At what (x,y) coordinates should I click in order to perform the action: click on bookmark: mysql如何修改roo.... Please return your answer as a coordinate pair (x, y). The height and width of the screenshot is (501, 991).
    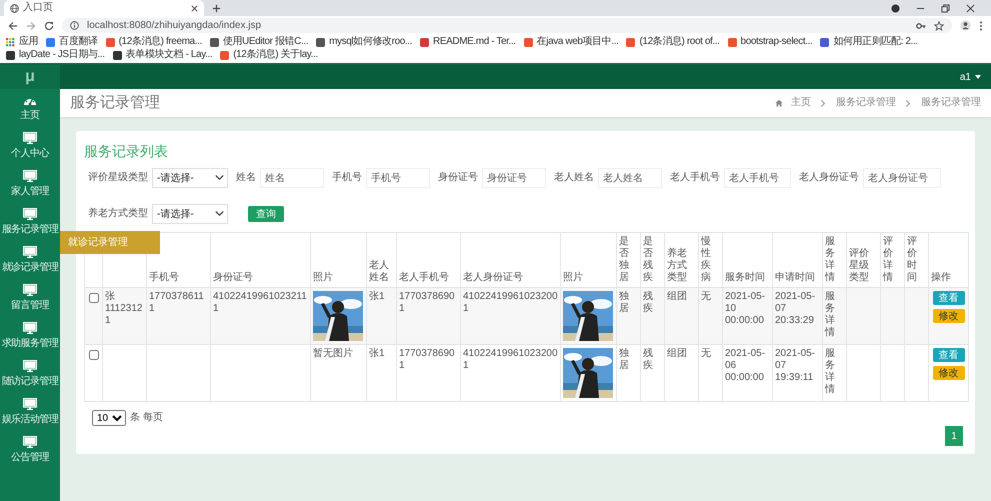
    Looking at the image, I should click on (364, 42).